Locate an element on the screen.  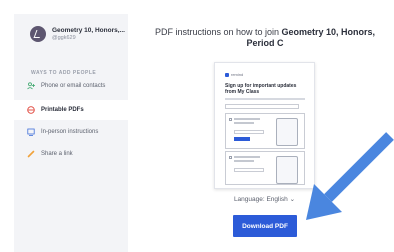
pdf-logo: remind is located at coordinates (234, 74).